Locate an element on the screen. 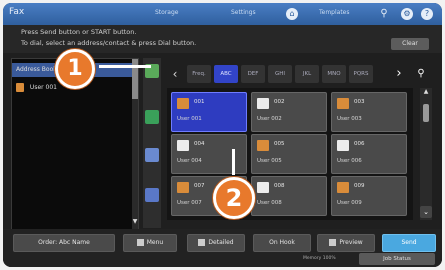 The width and height of the screenshot is (445, 270). templates-link: Templates is located at coordinates (334, 12).